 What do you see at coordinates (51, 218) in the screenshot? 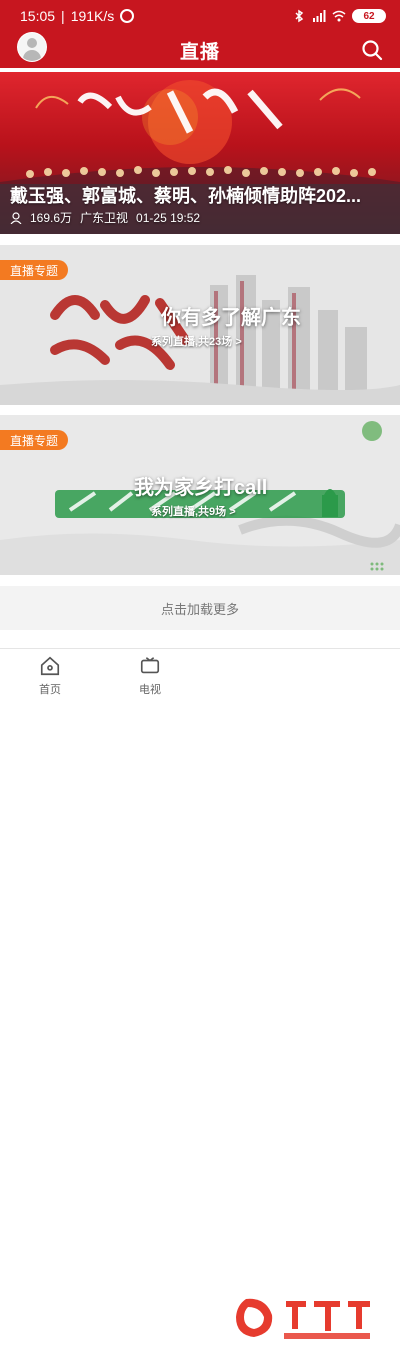
I see `viewer-count: 169.6万` at bounding box center [51, 218].